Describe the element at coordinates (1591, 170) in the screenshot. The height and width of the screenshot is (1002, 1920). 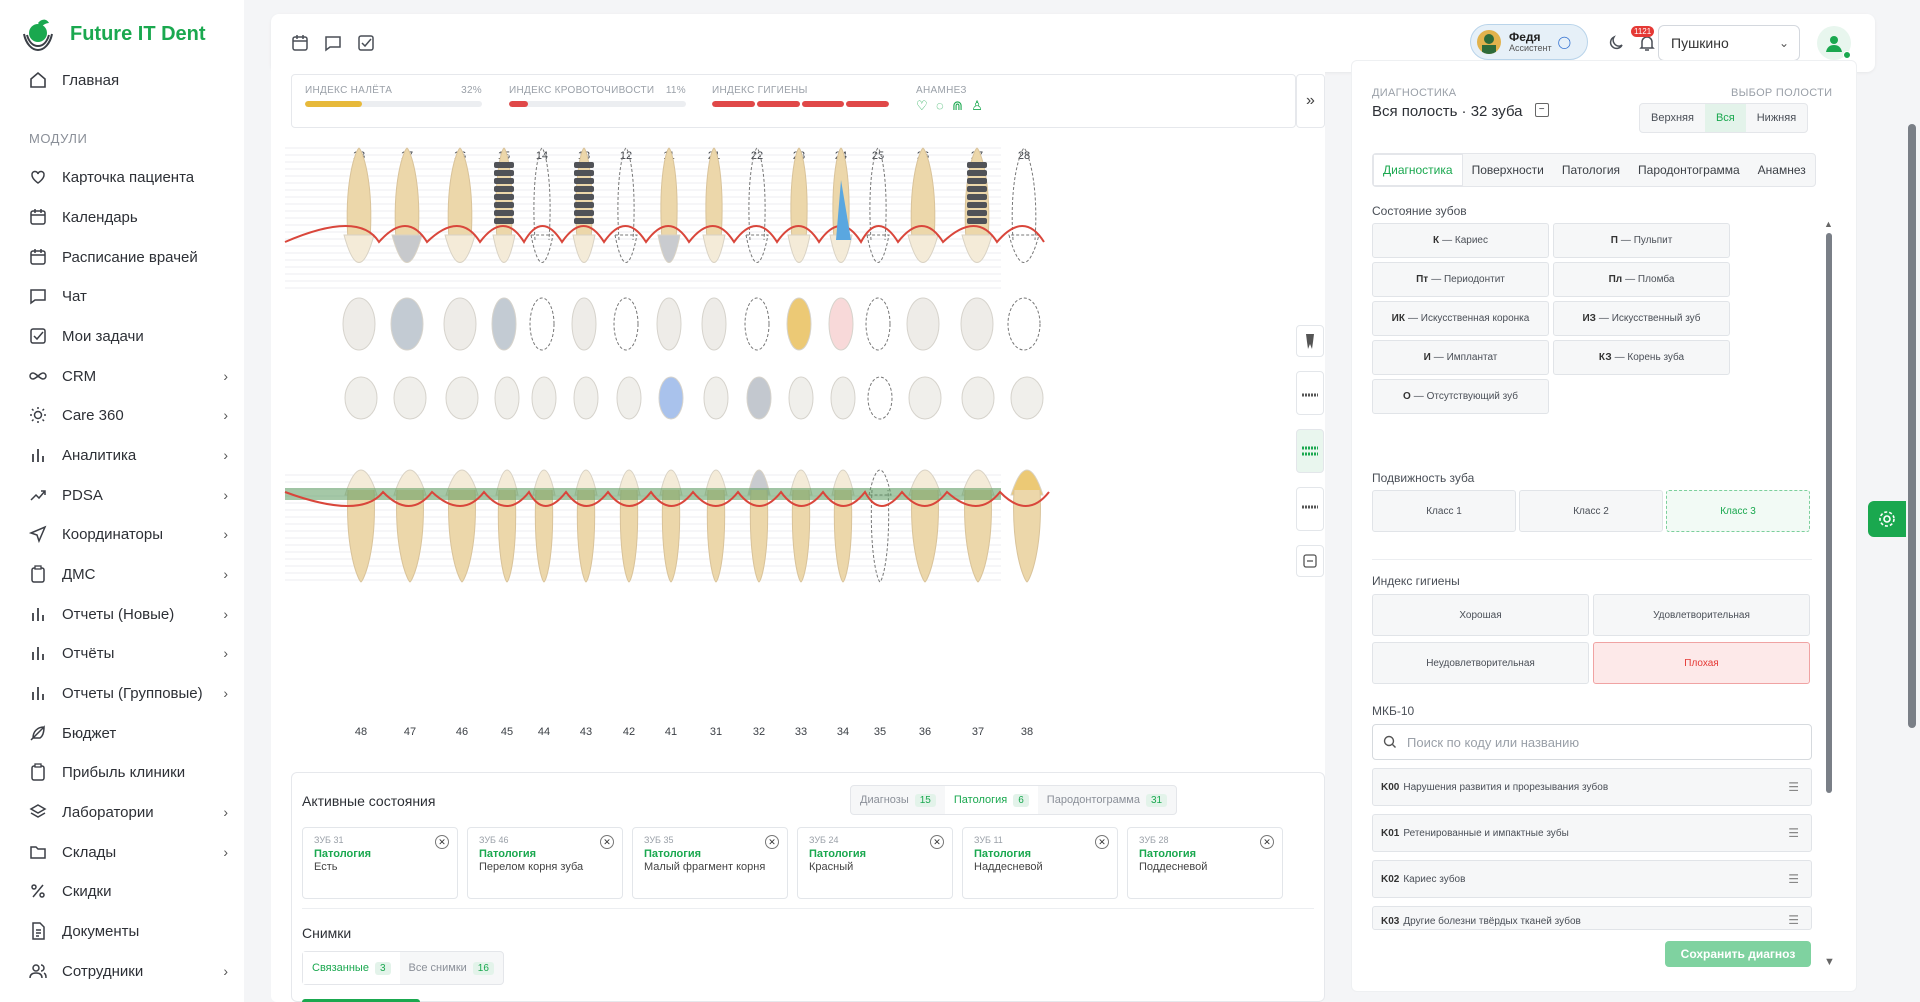
I see `tab-pathology: Патология` at that location.